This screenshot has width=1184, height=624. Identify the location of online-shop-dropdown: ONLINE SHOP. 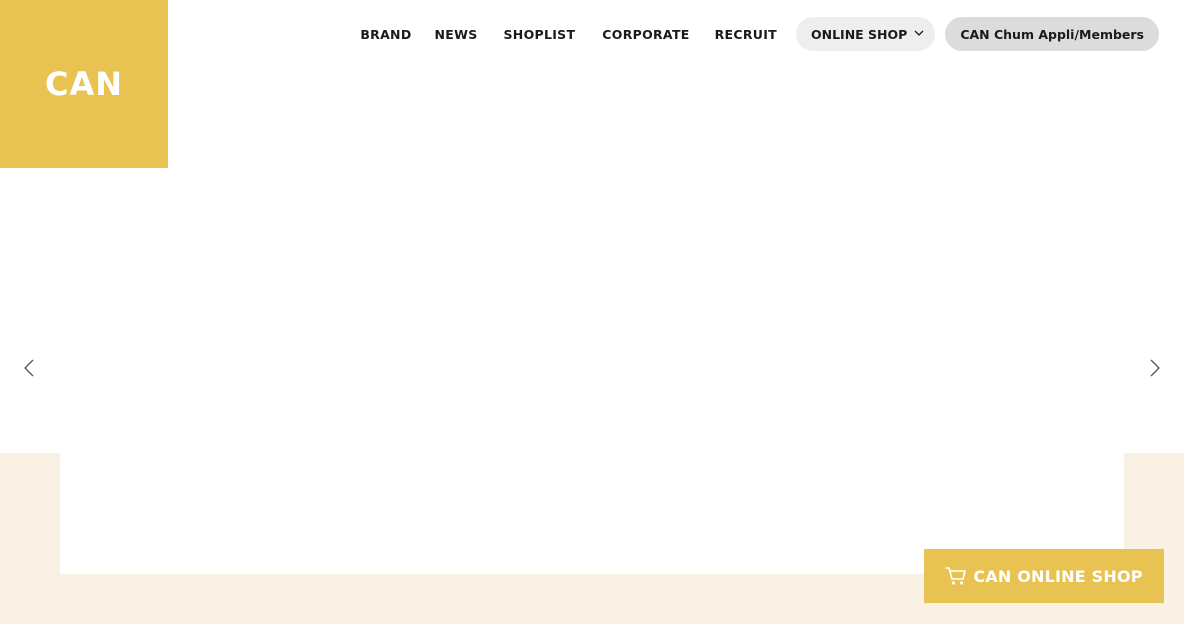
(866, 34).